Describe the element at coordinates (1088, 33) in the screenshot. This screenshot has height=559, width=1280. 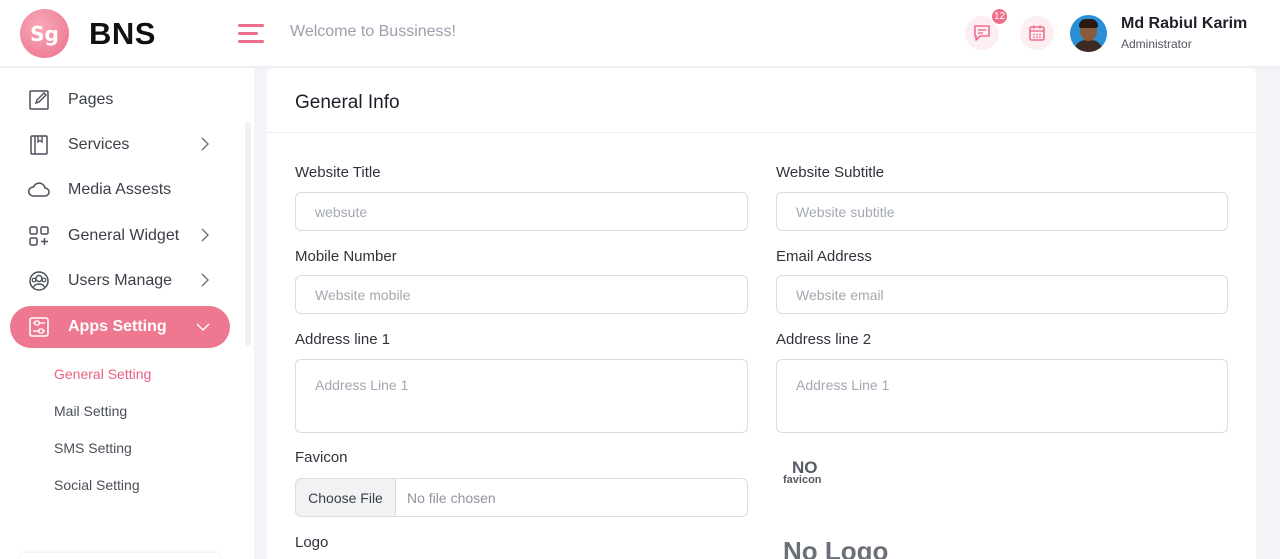
I see `user-avatar` at that location.